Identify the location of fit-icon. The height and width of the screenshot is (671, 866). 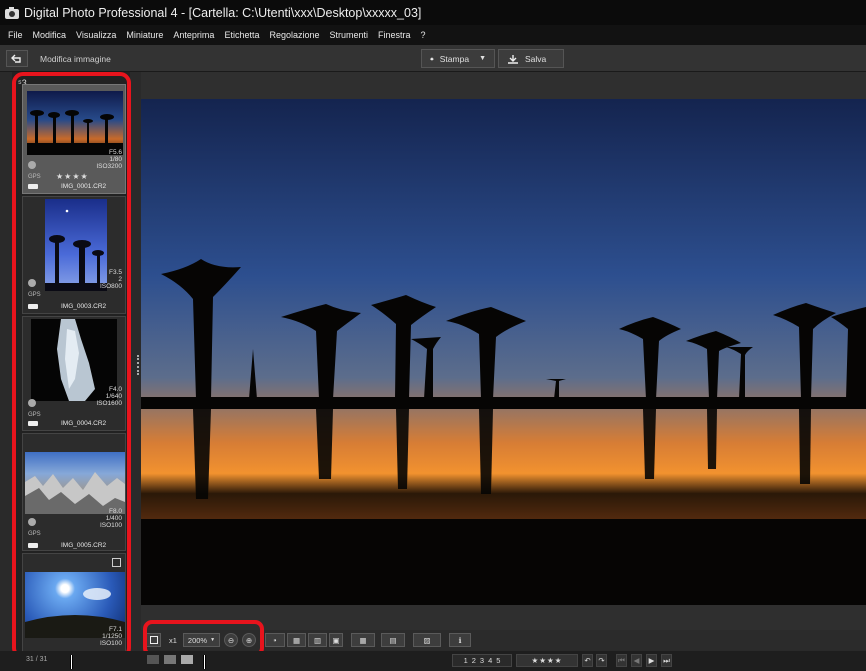
(153, 640).